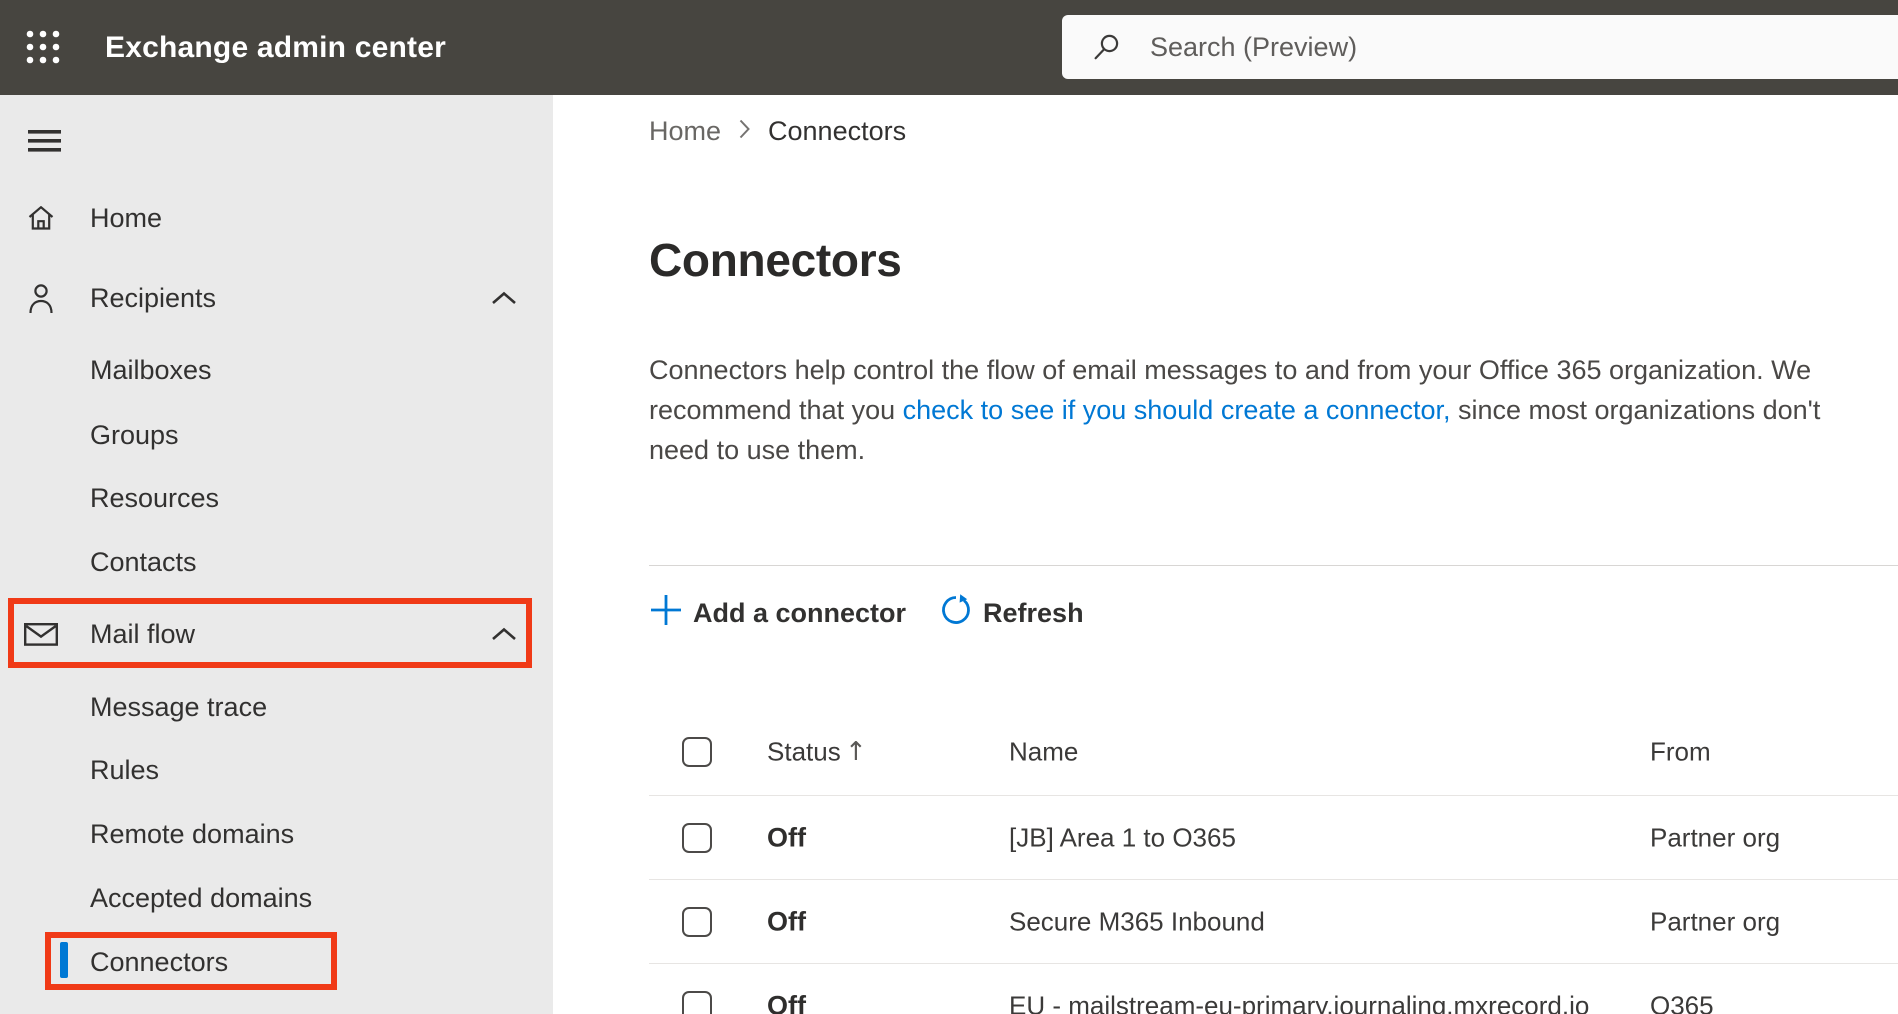 This screenshot has width=1898, height=1014. I want to click on breadcrumb-home-link: Home, so click(685, 131).